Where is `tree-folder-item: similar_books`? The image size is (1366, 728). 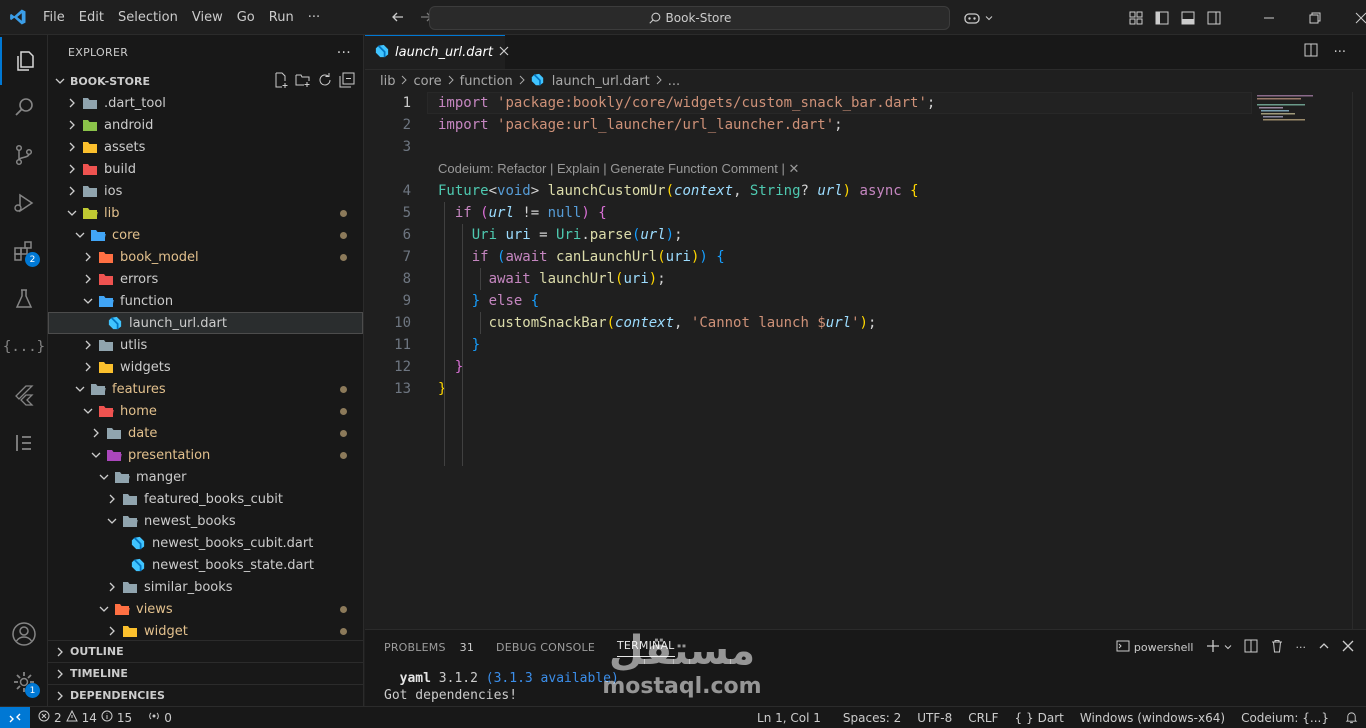
tree-folder-item: similar_books is located at coordinates (205, 587).